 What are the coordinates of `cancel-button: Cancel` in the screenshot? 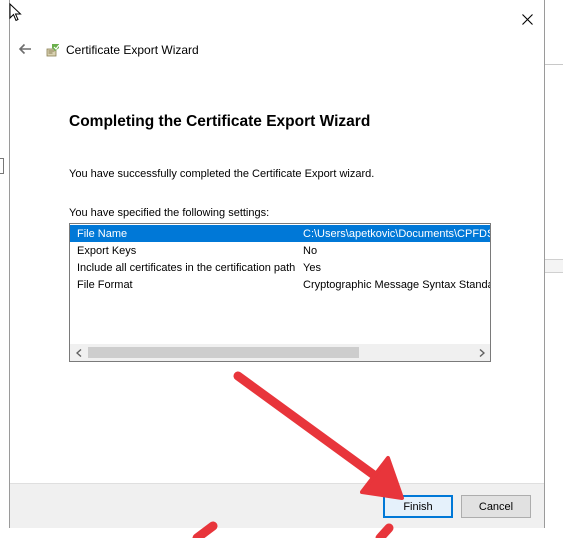 It's located at (496, 506).